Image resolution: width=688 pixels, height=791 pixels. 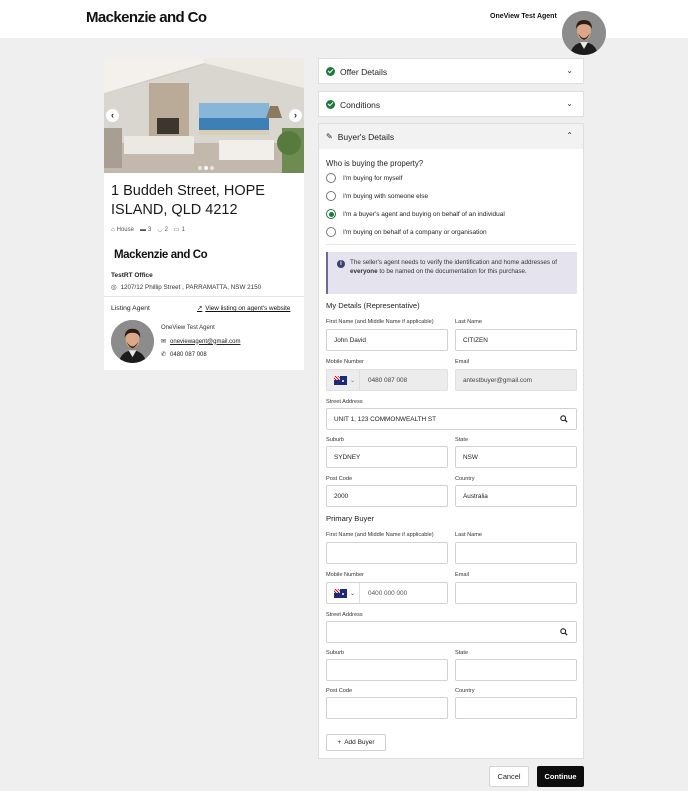 I want to click on rep-street-input: UNIT 1, 123 COMMONWEALTH ST, so click(x=451, y=419).